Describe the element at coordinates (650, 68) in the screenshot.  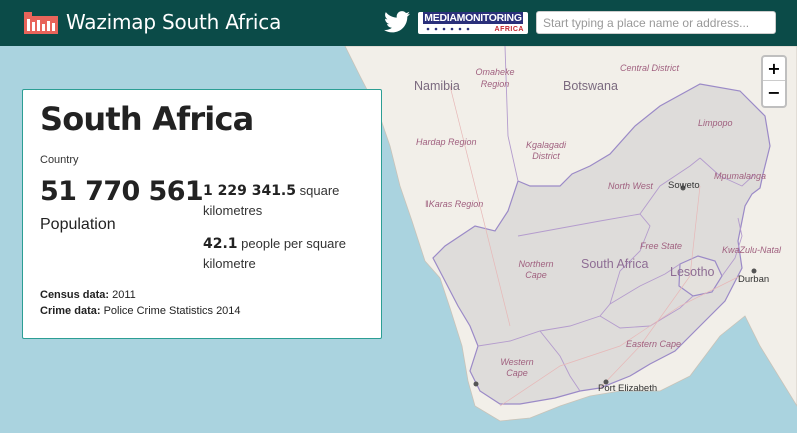
I see `label-central-district: Central District` at that location.